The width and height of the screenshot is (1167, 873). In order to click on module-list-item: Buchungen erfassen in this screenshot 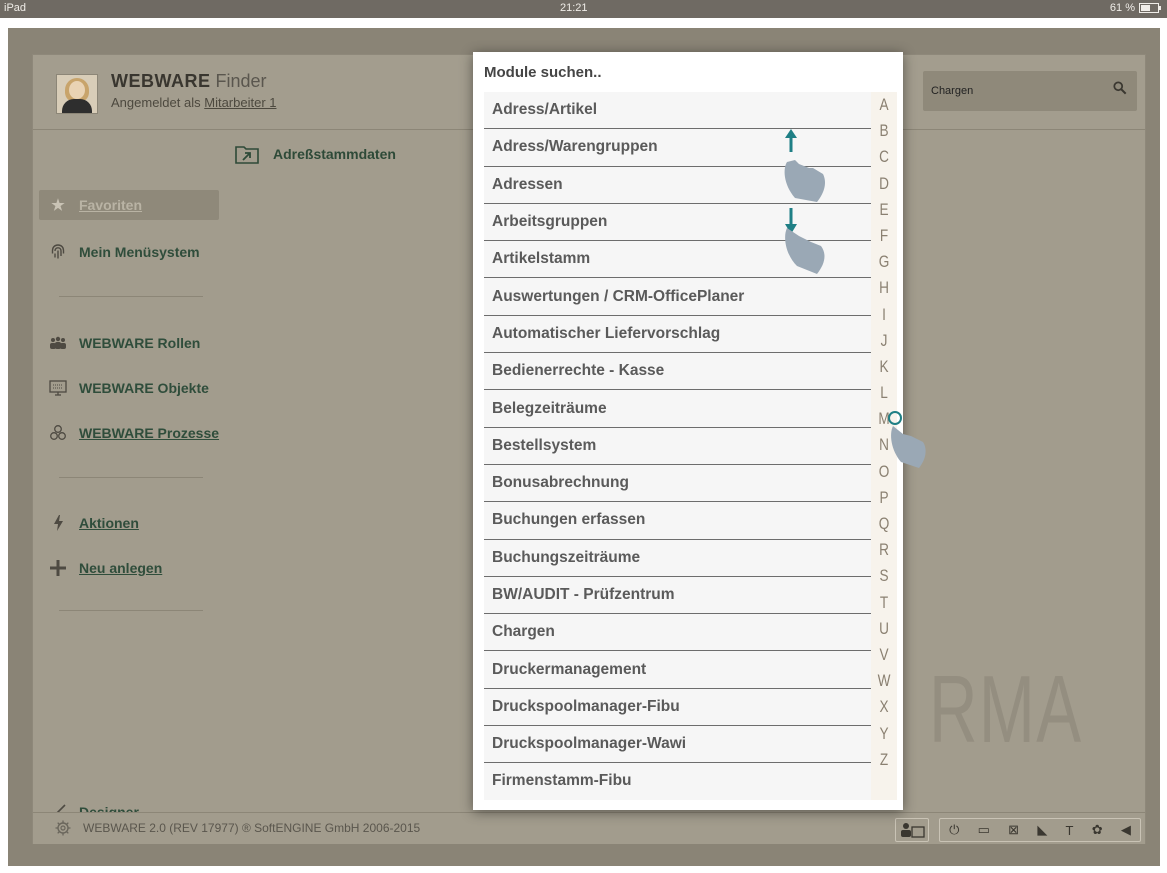, I will do `click(677, 521)`.